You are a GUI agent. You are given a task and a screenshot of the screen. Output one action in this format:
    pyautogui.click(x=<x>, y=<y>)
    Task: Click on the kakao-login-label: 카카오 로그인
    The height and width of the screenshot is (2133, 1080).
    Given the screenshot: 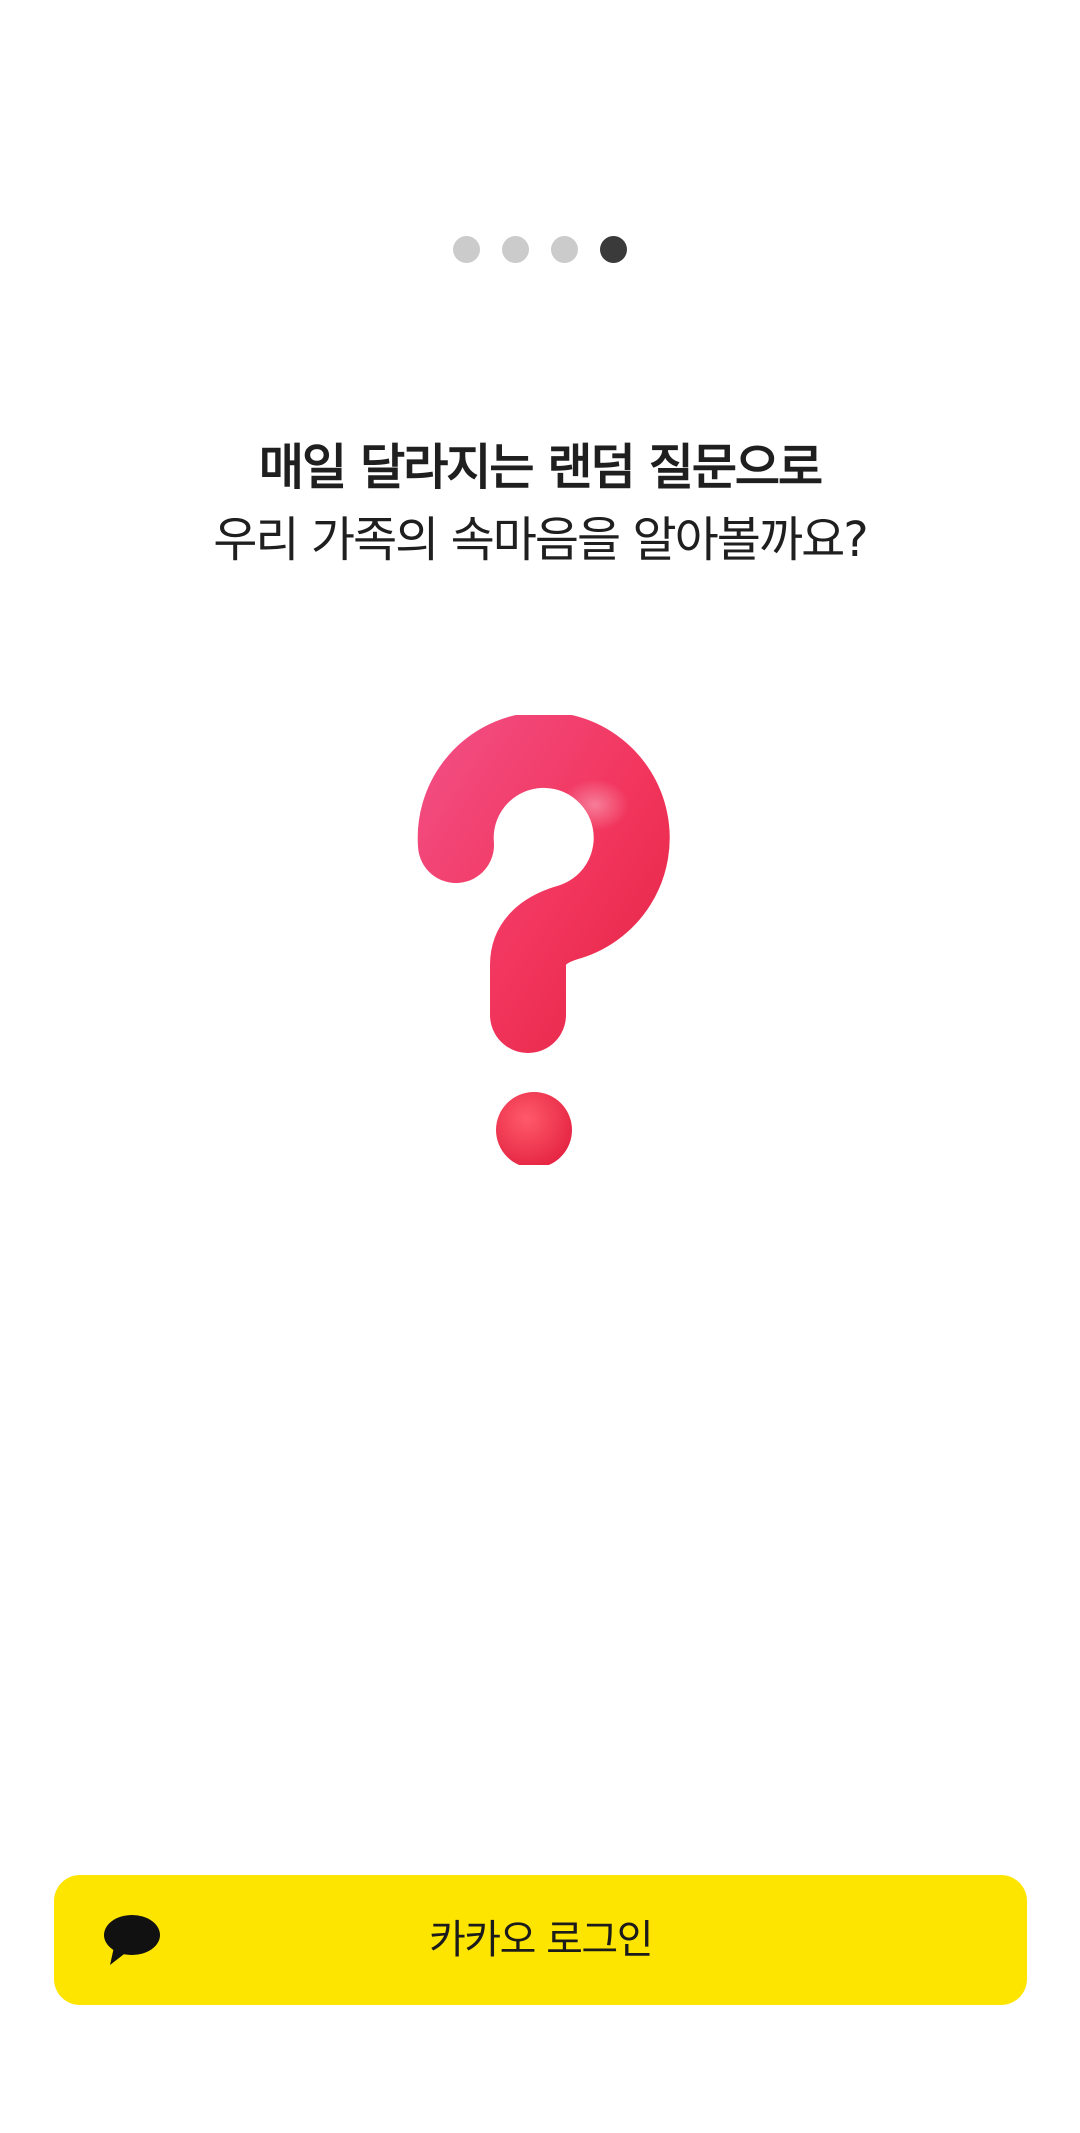 What is the action you would take?
    pyautogui.click(x=541, y=1940)
    